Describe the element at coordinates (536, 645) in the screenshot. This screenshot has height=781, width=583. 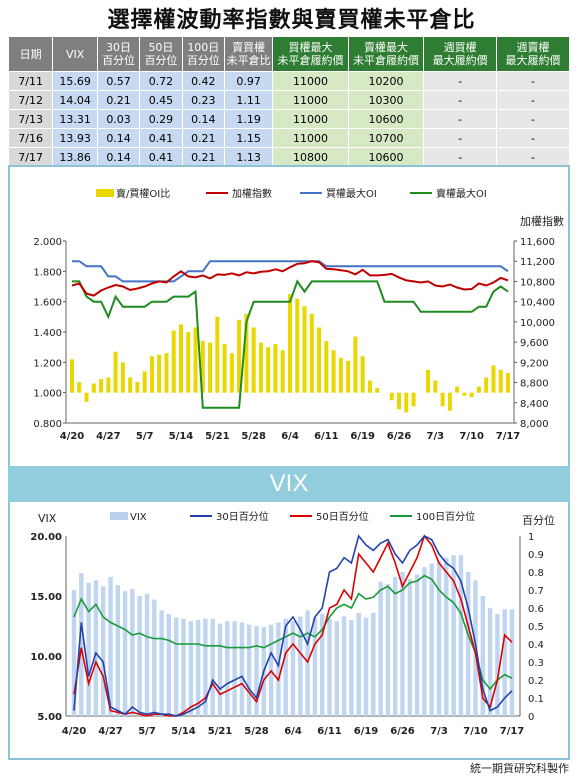
I see `right-tick-label: 0.4` at that location.